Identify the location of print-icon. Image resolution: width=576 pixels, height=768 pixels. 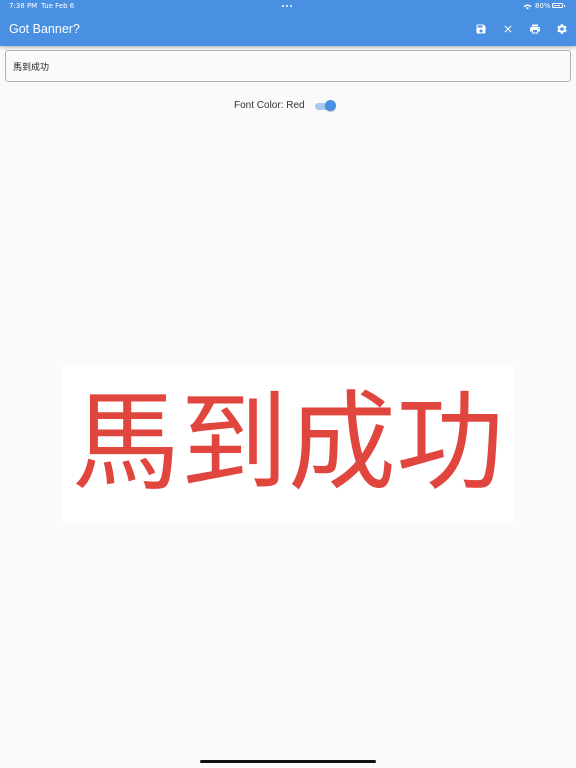
(535, 29).